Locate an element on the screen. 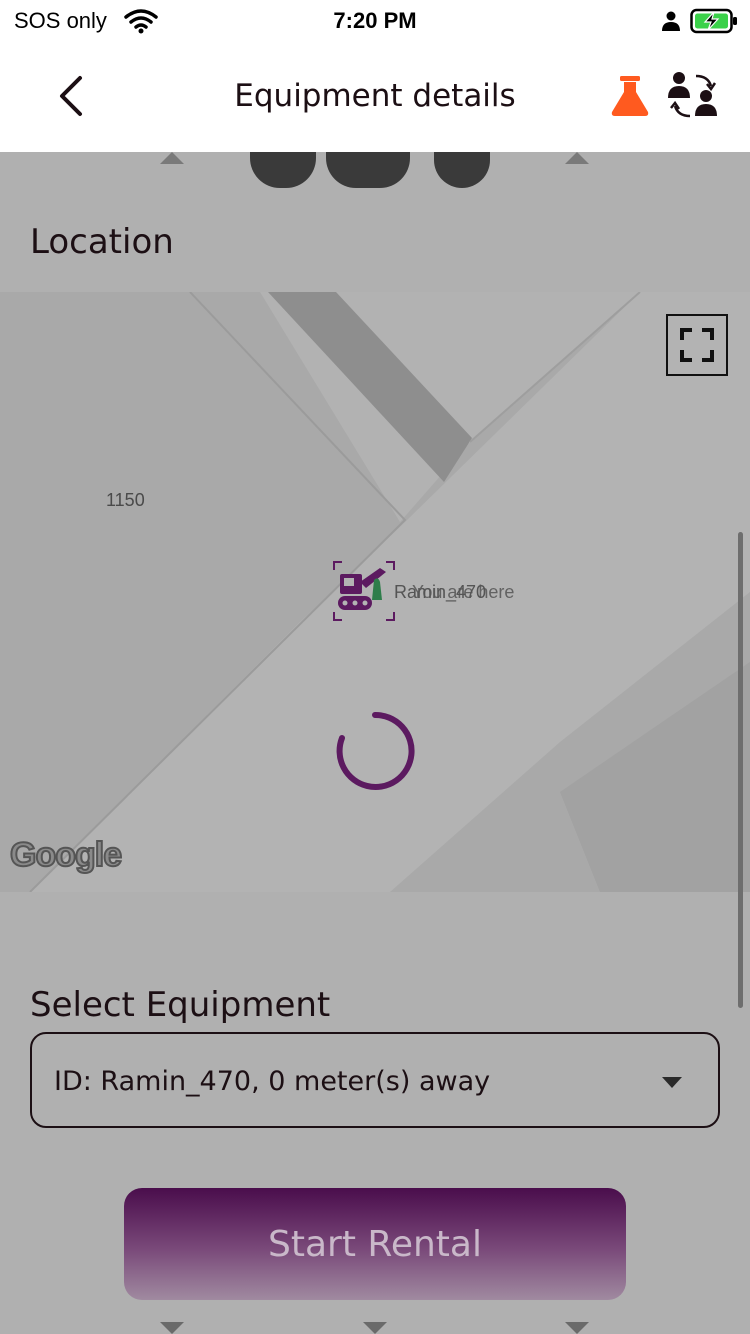 The height and width of the screenshot is (1334, 750). fullscreen-icon is located at coordinates (697, 345).